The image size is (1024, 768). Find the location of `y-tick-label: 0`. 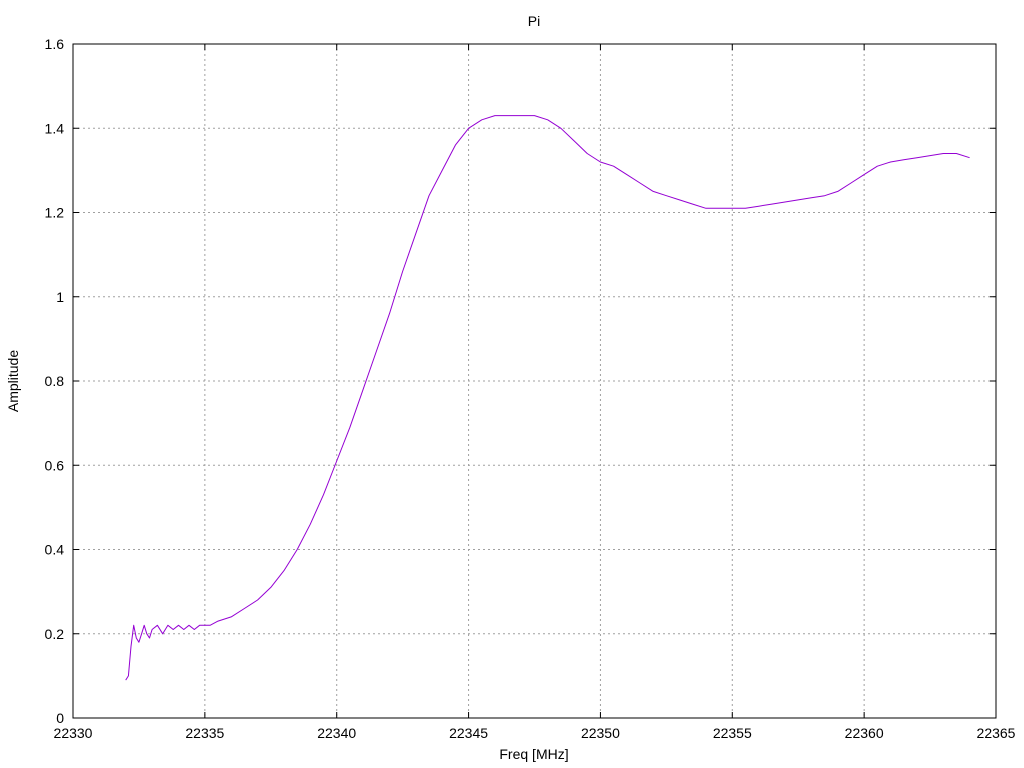

y-tick-label: 0 is located at coordinates (60, 718).